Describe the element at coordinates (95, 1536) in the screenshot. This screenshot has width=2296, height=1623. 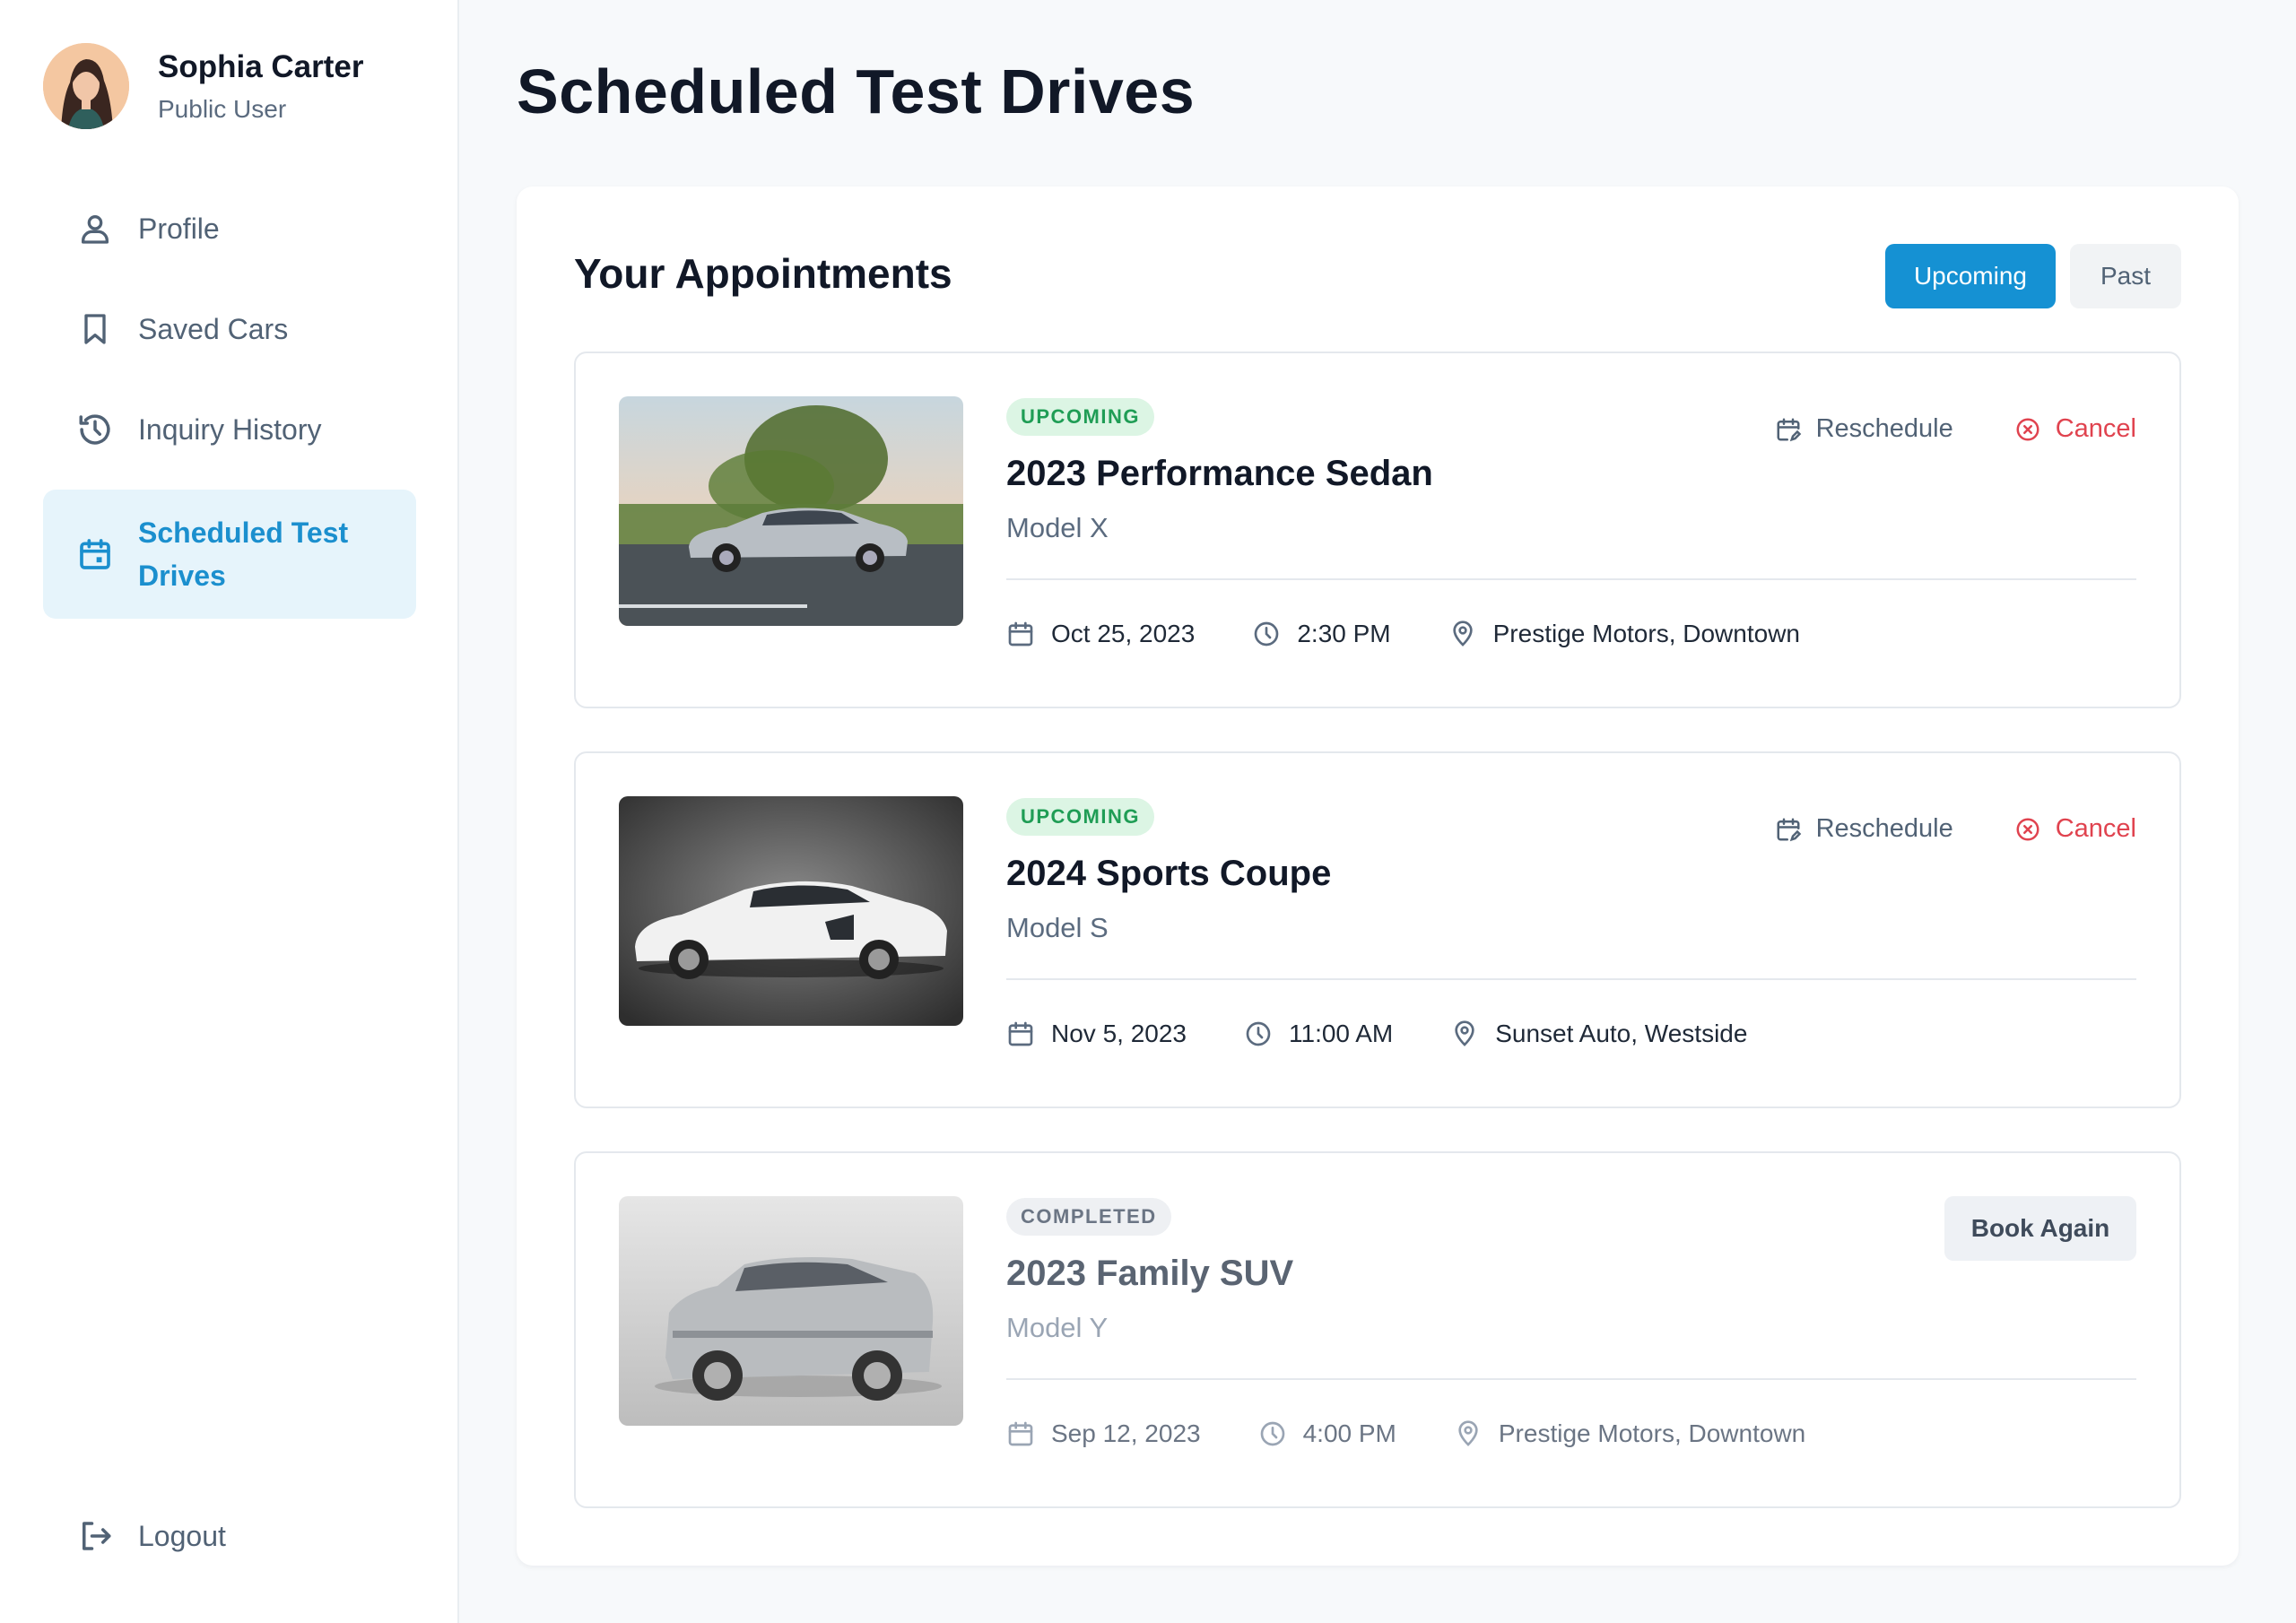
I see `logout-icon` at that location.